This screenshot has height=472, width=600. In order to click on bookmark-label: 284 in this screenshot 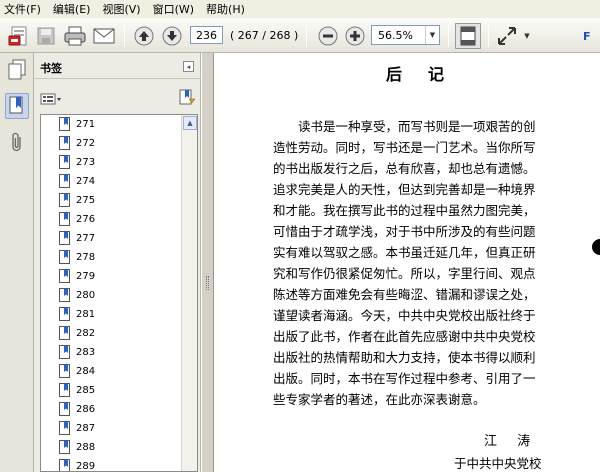, I will do `click(86, 371)`.